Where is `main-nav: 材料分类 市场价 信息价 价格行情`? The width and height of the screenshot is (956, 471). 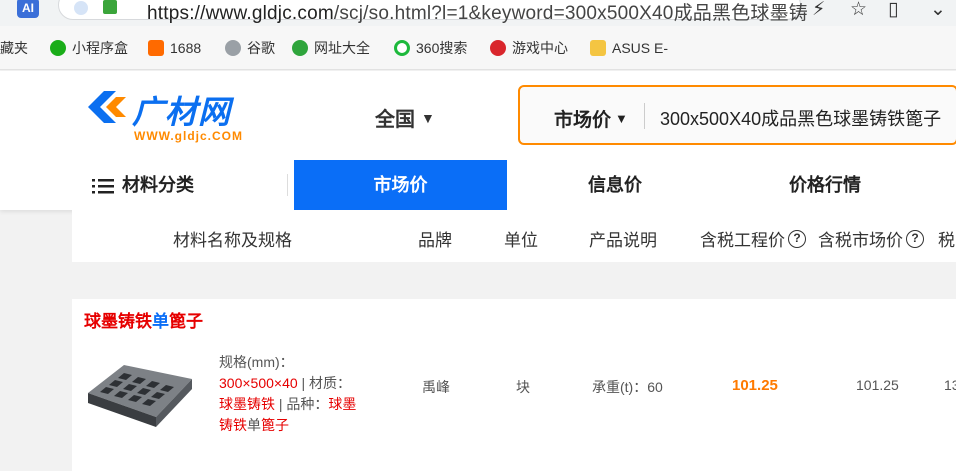 main-nav: 材料分类 市场价 信息价 价格行情 is located at coordinates (478, 185).